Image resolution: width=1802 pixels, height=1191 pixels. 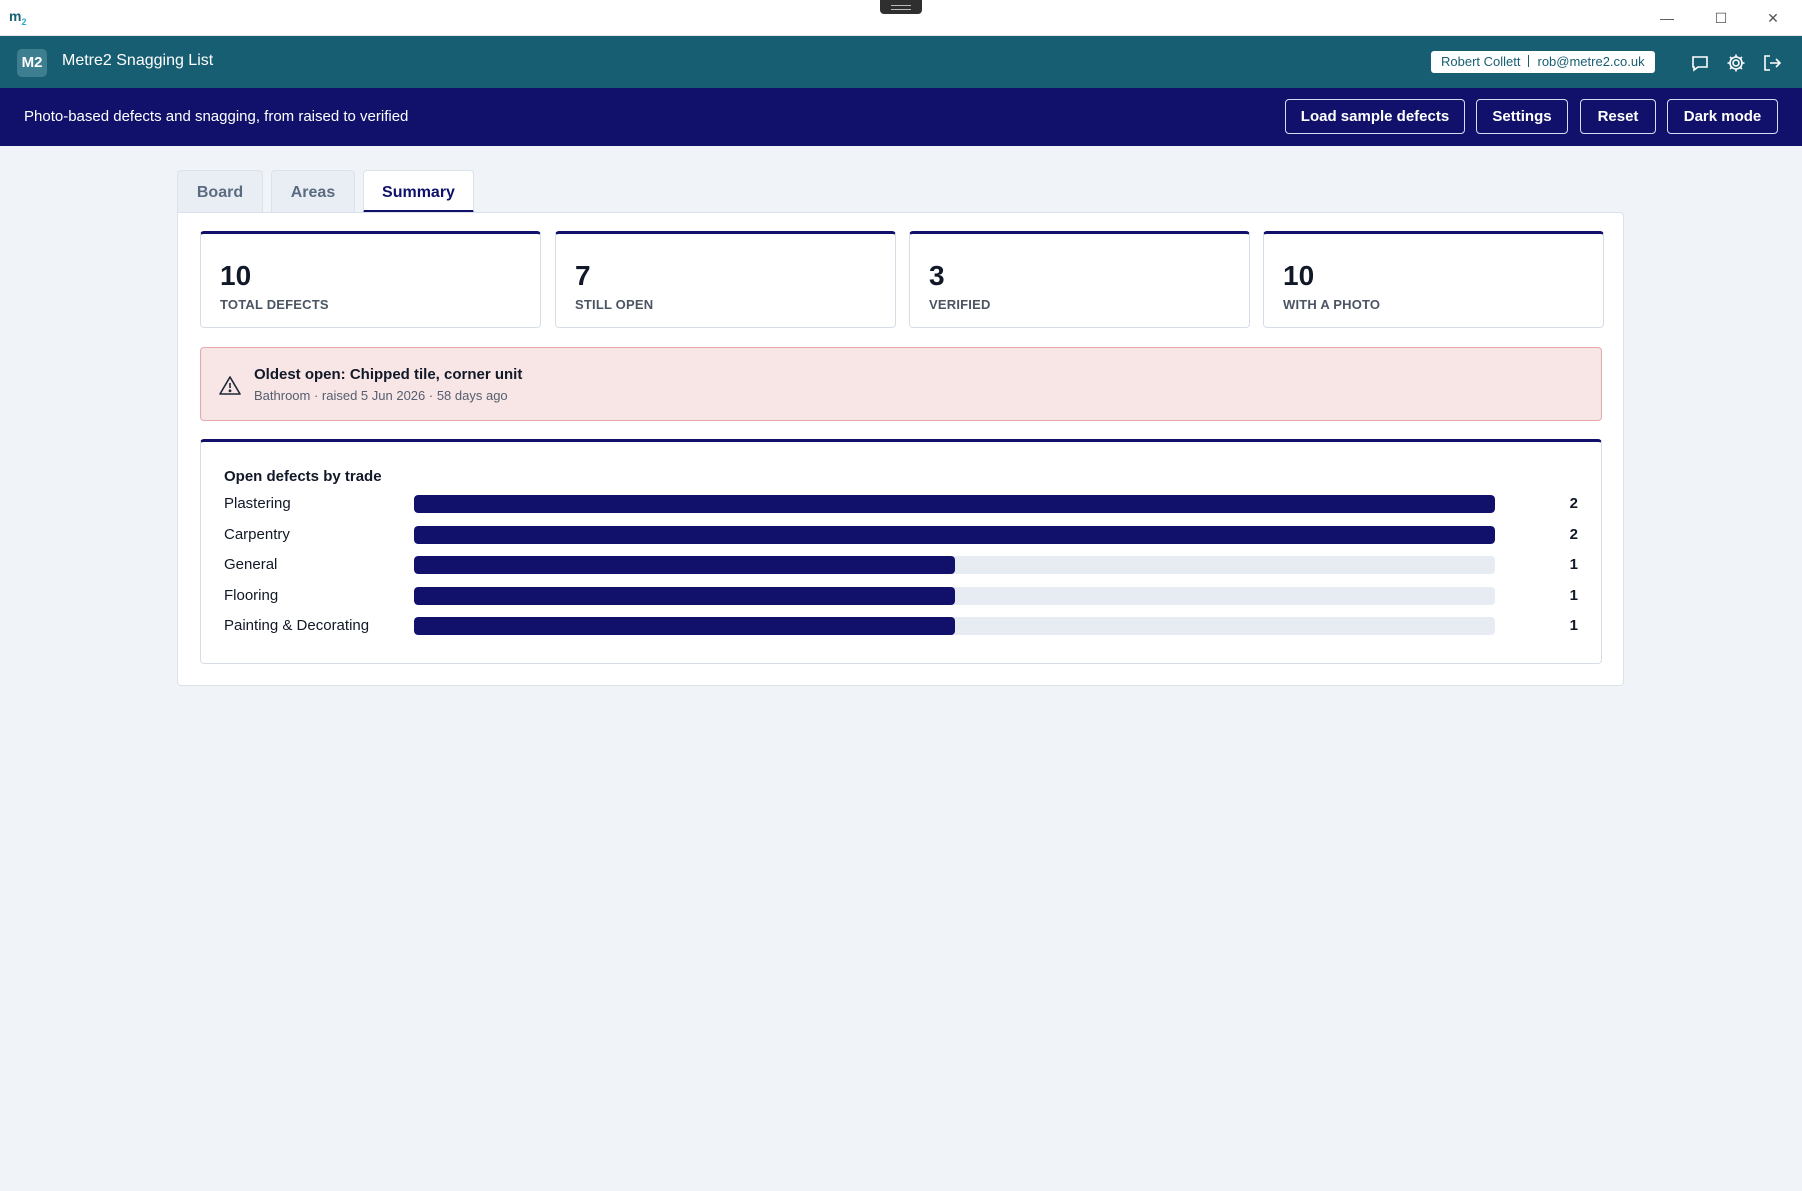 I want to click on load-sample-defects-button: Load sample defects, so click(x=1375, y=116).